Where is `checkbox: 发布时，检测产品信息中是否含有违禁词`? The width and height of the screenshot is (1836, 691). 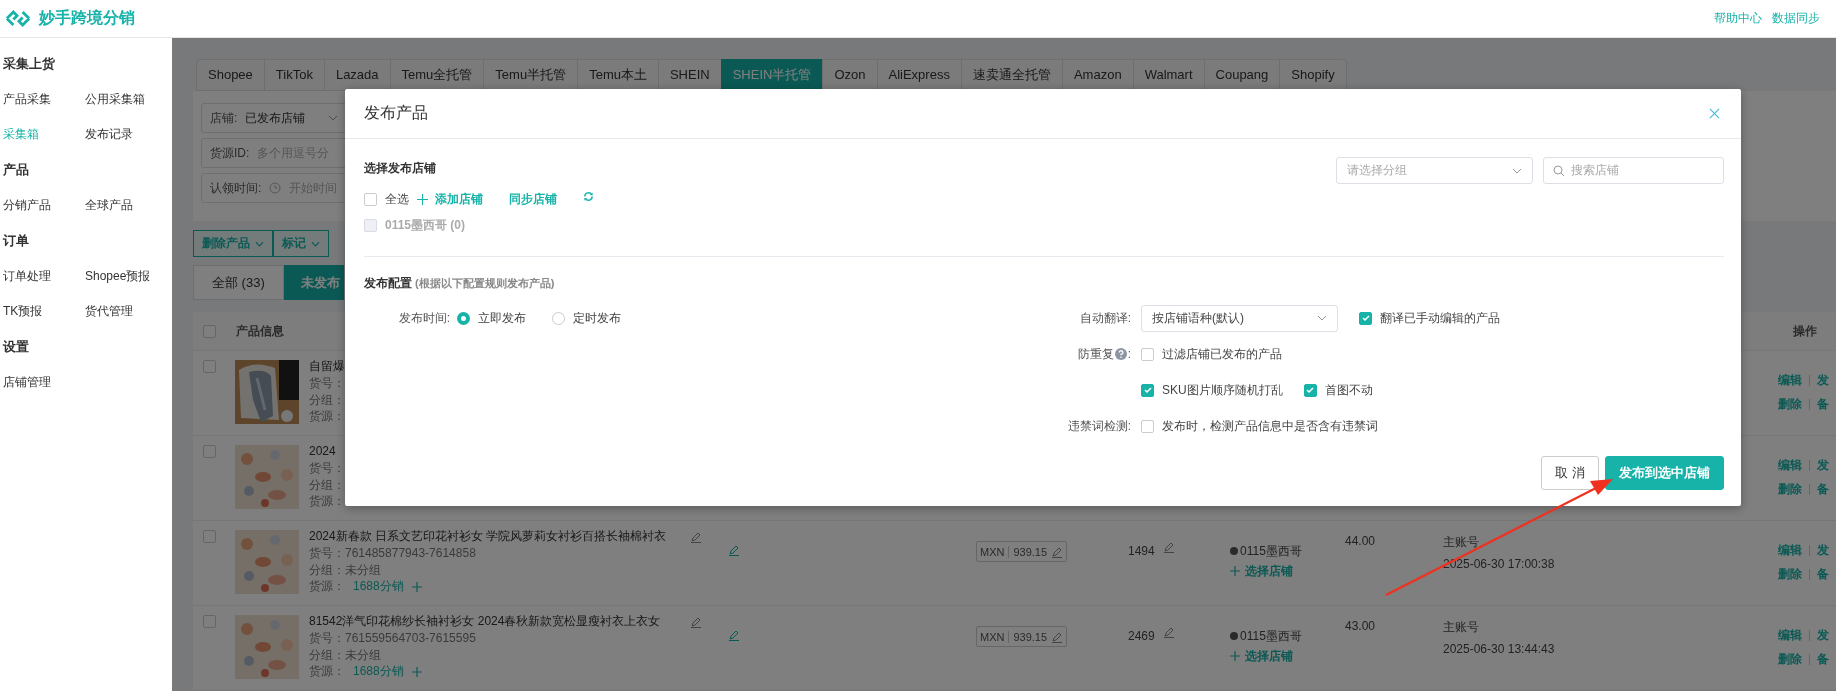 checkbox: 发布时，检测产品信息中是否含有违禁词 is located at coordinates (1259, 426).